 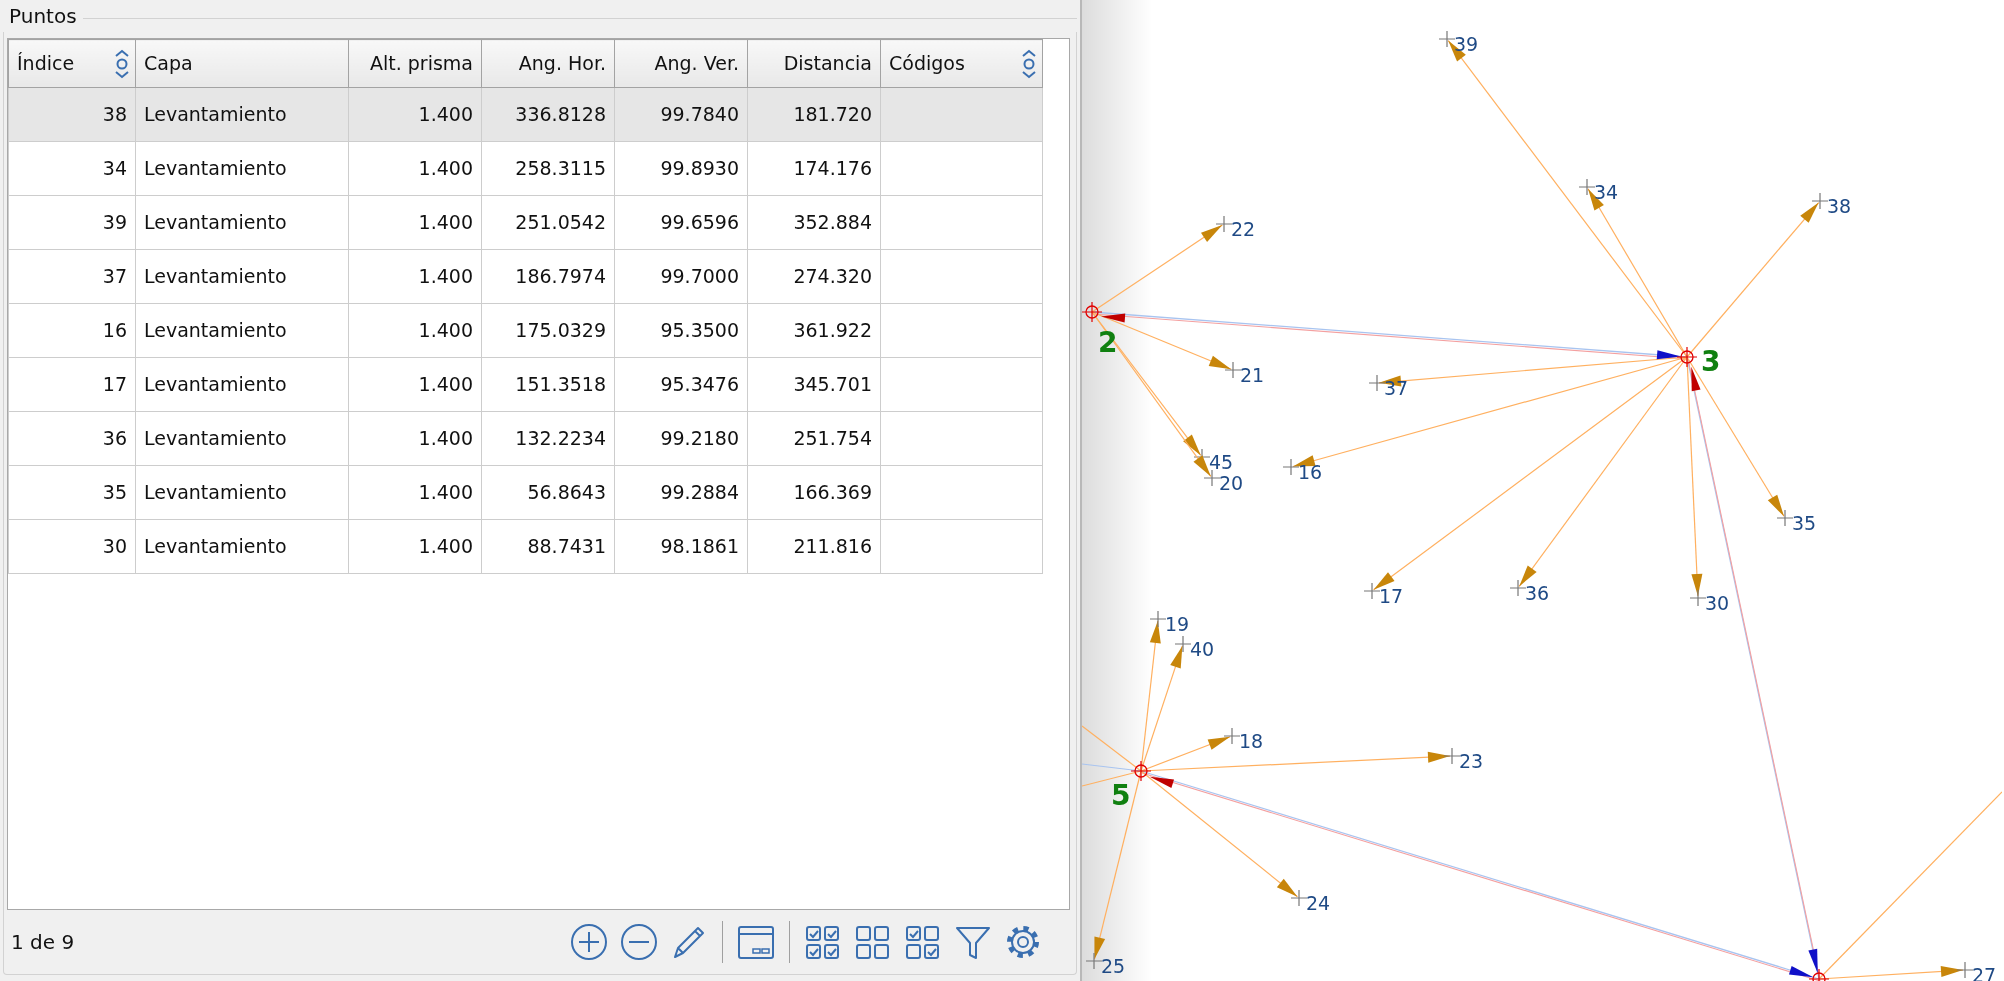 What do you see at coordinates (1113, 966) in the screenshot?
I see `point-label: 25` at bounding box center [1113, 966].